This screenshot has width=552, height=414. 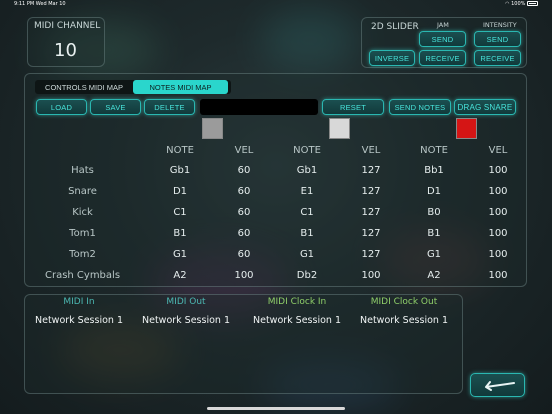 I want to click on midi-clock-out-session: Network Session 1, so click(x=404, y=320).